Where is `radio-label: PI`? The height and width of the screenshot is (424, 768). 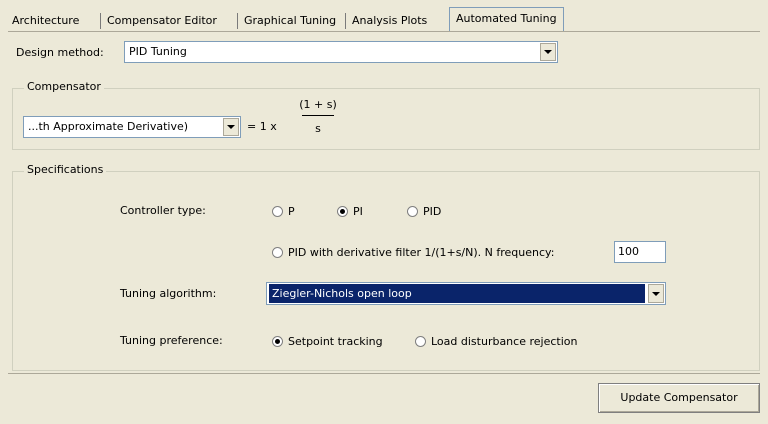
radio-label: PI is located at coordinates (358, 211).